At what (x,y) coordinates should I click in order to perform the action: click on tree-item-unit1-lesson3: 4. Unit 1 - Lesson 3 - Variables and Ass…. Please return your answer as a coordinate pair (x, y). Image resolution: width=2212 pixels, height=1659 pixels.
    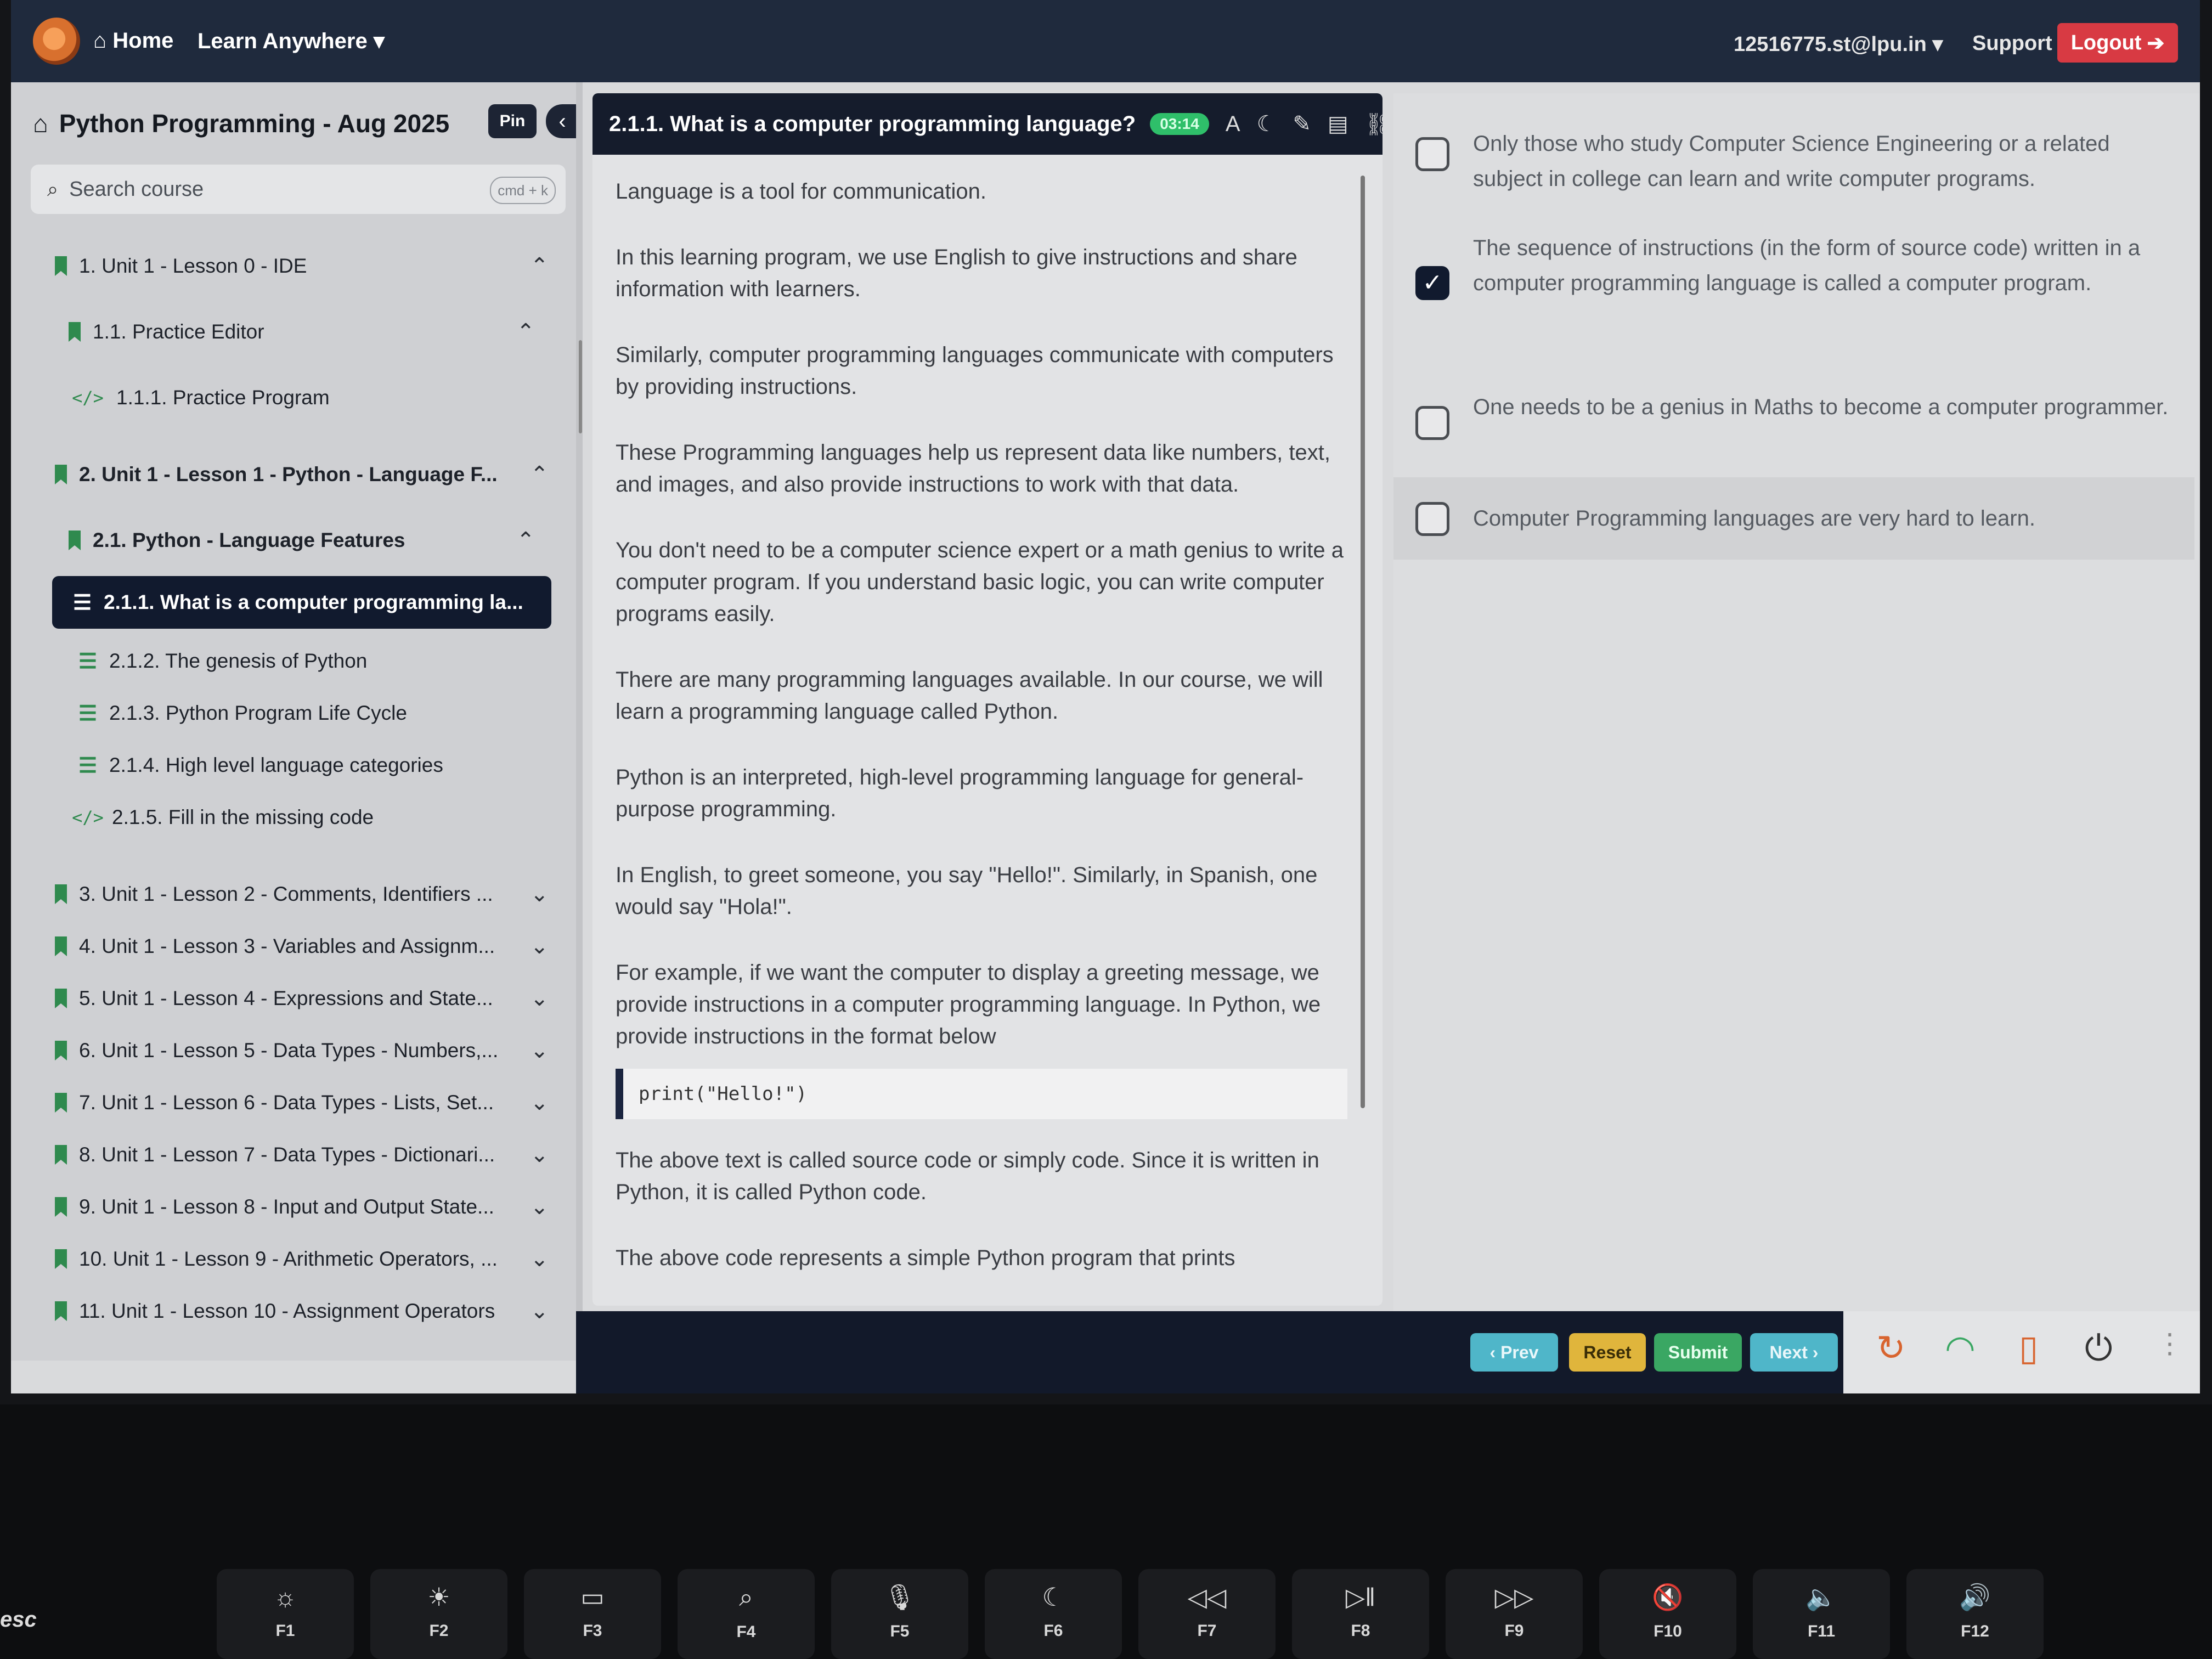
    Looking at the image, I should click on (288, 947).